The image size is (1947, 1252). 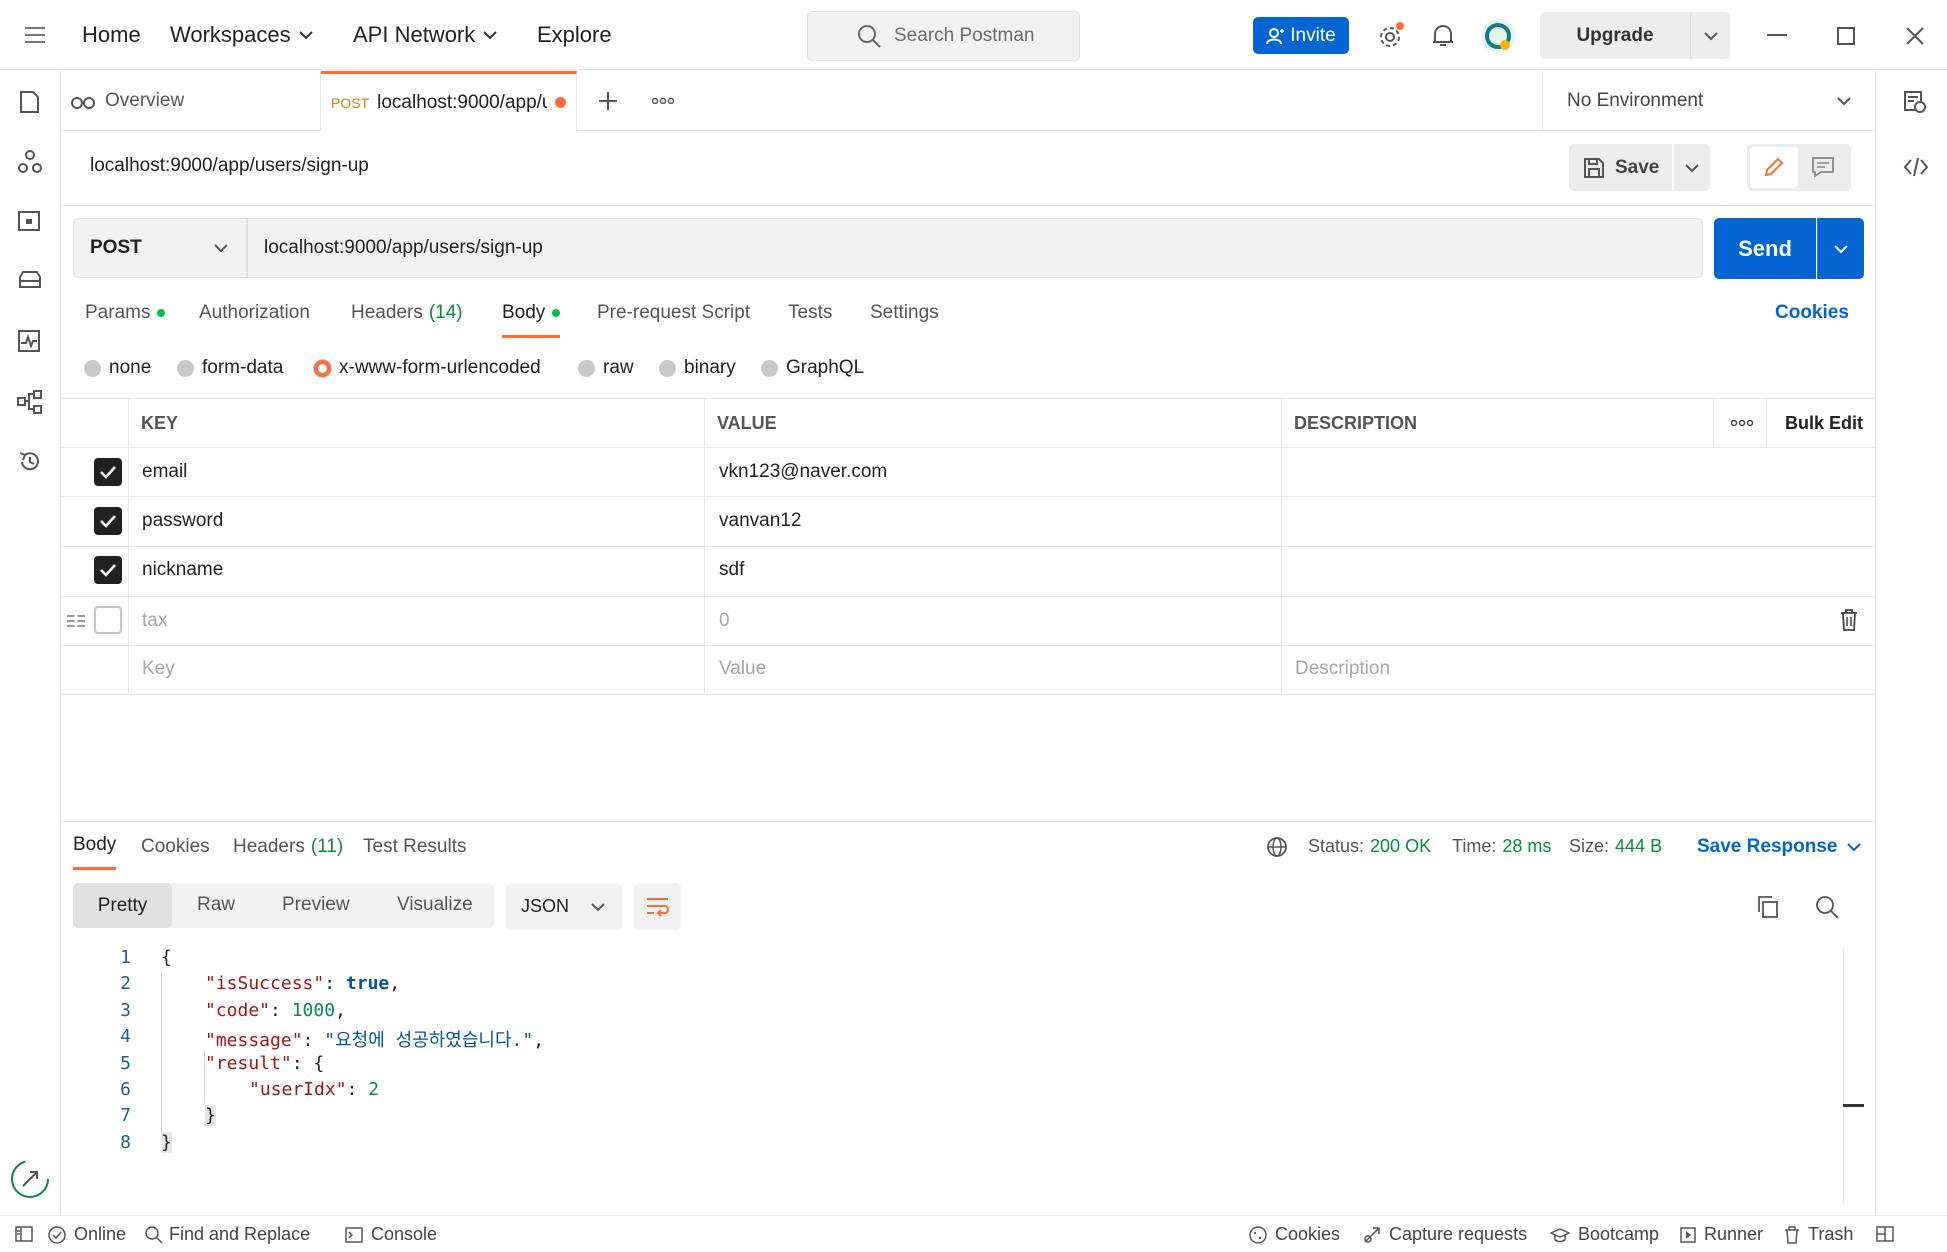 What do you see at coordinates (1391, 36) in the screenshot?
I see `settings-gear-icon` at bounding box center [1391, 36].